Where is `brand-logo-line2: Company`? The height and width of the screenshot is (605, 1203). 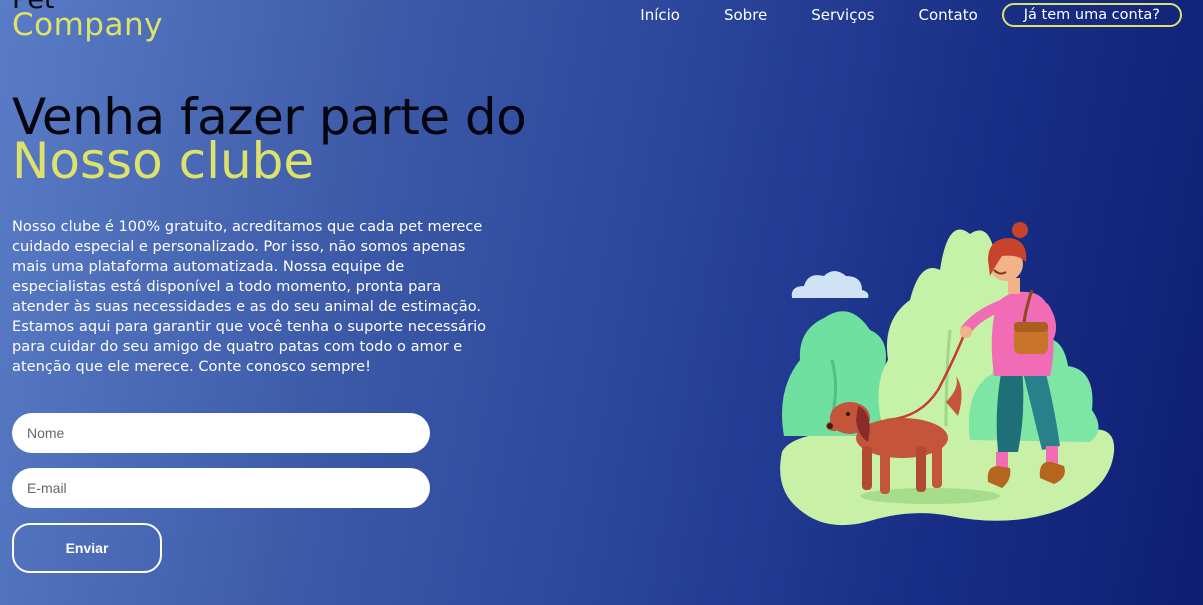 brand-logo-line2: Company is located at coordinates (87, 25).